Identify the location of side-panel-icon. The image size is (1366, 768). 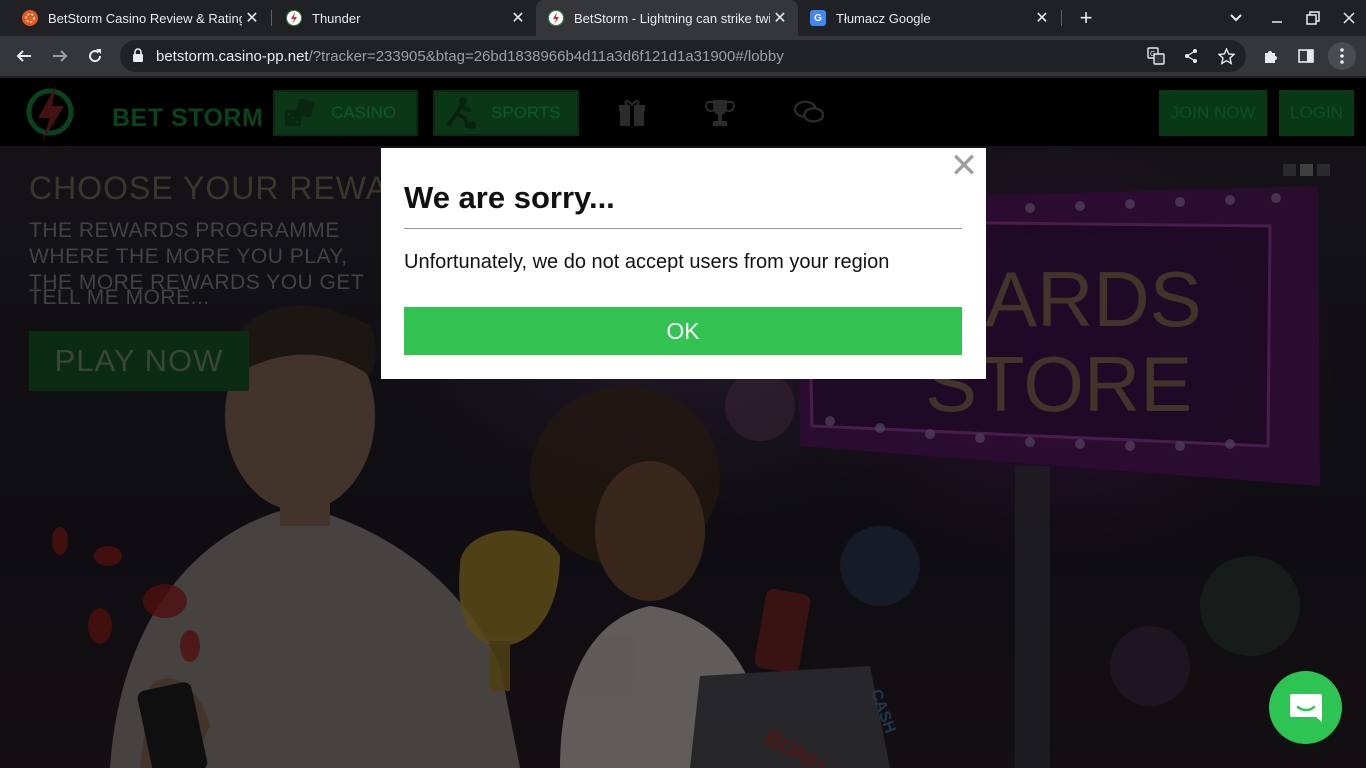
(1306, 56).